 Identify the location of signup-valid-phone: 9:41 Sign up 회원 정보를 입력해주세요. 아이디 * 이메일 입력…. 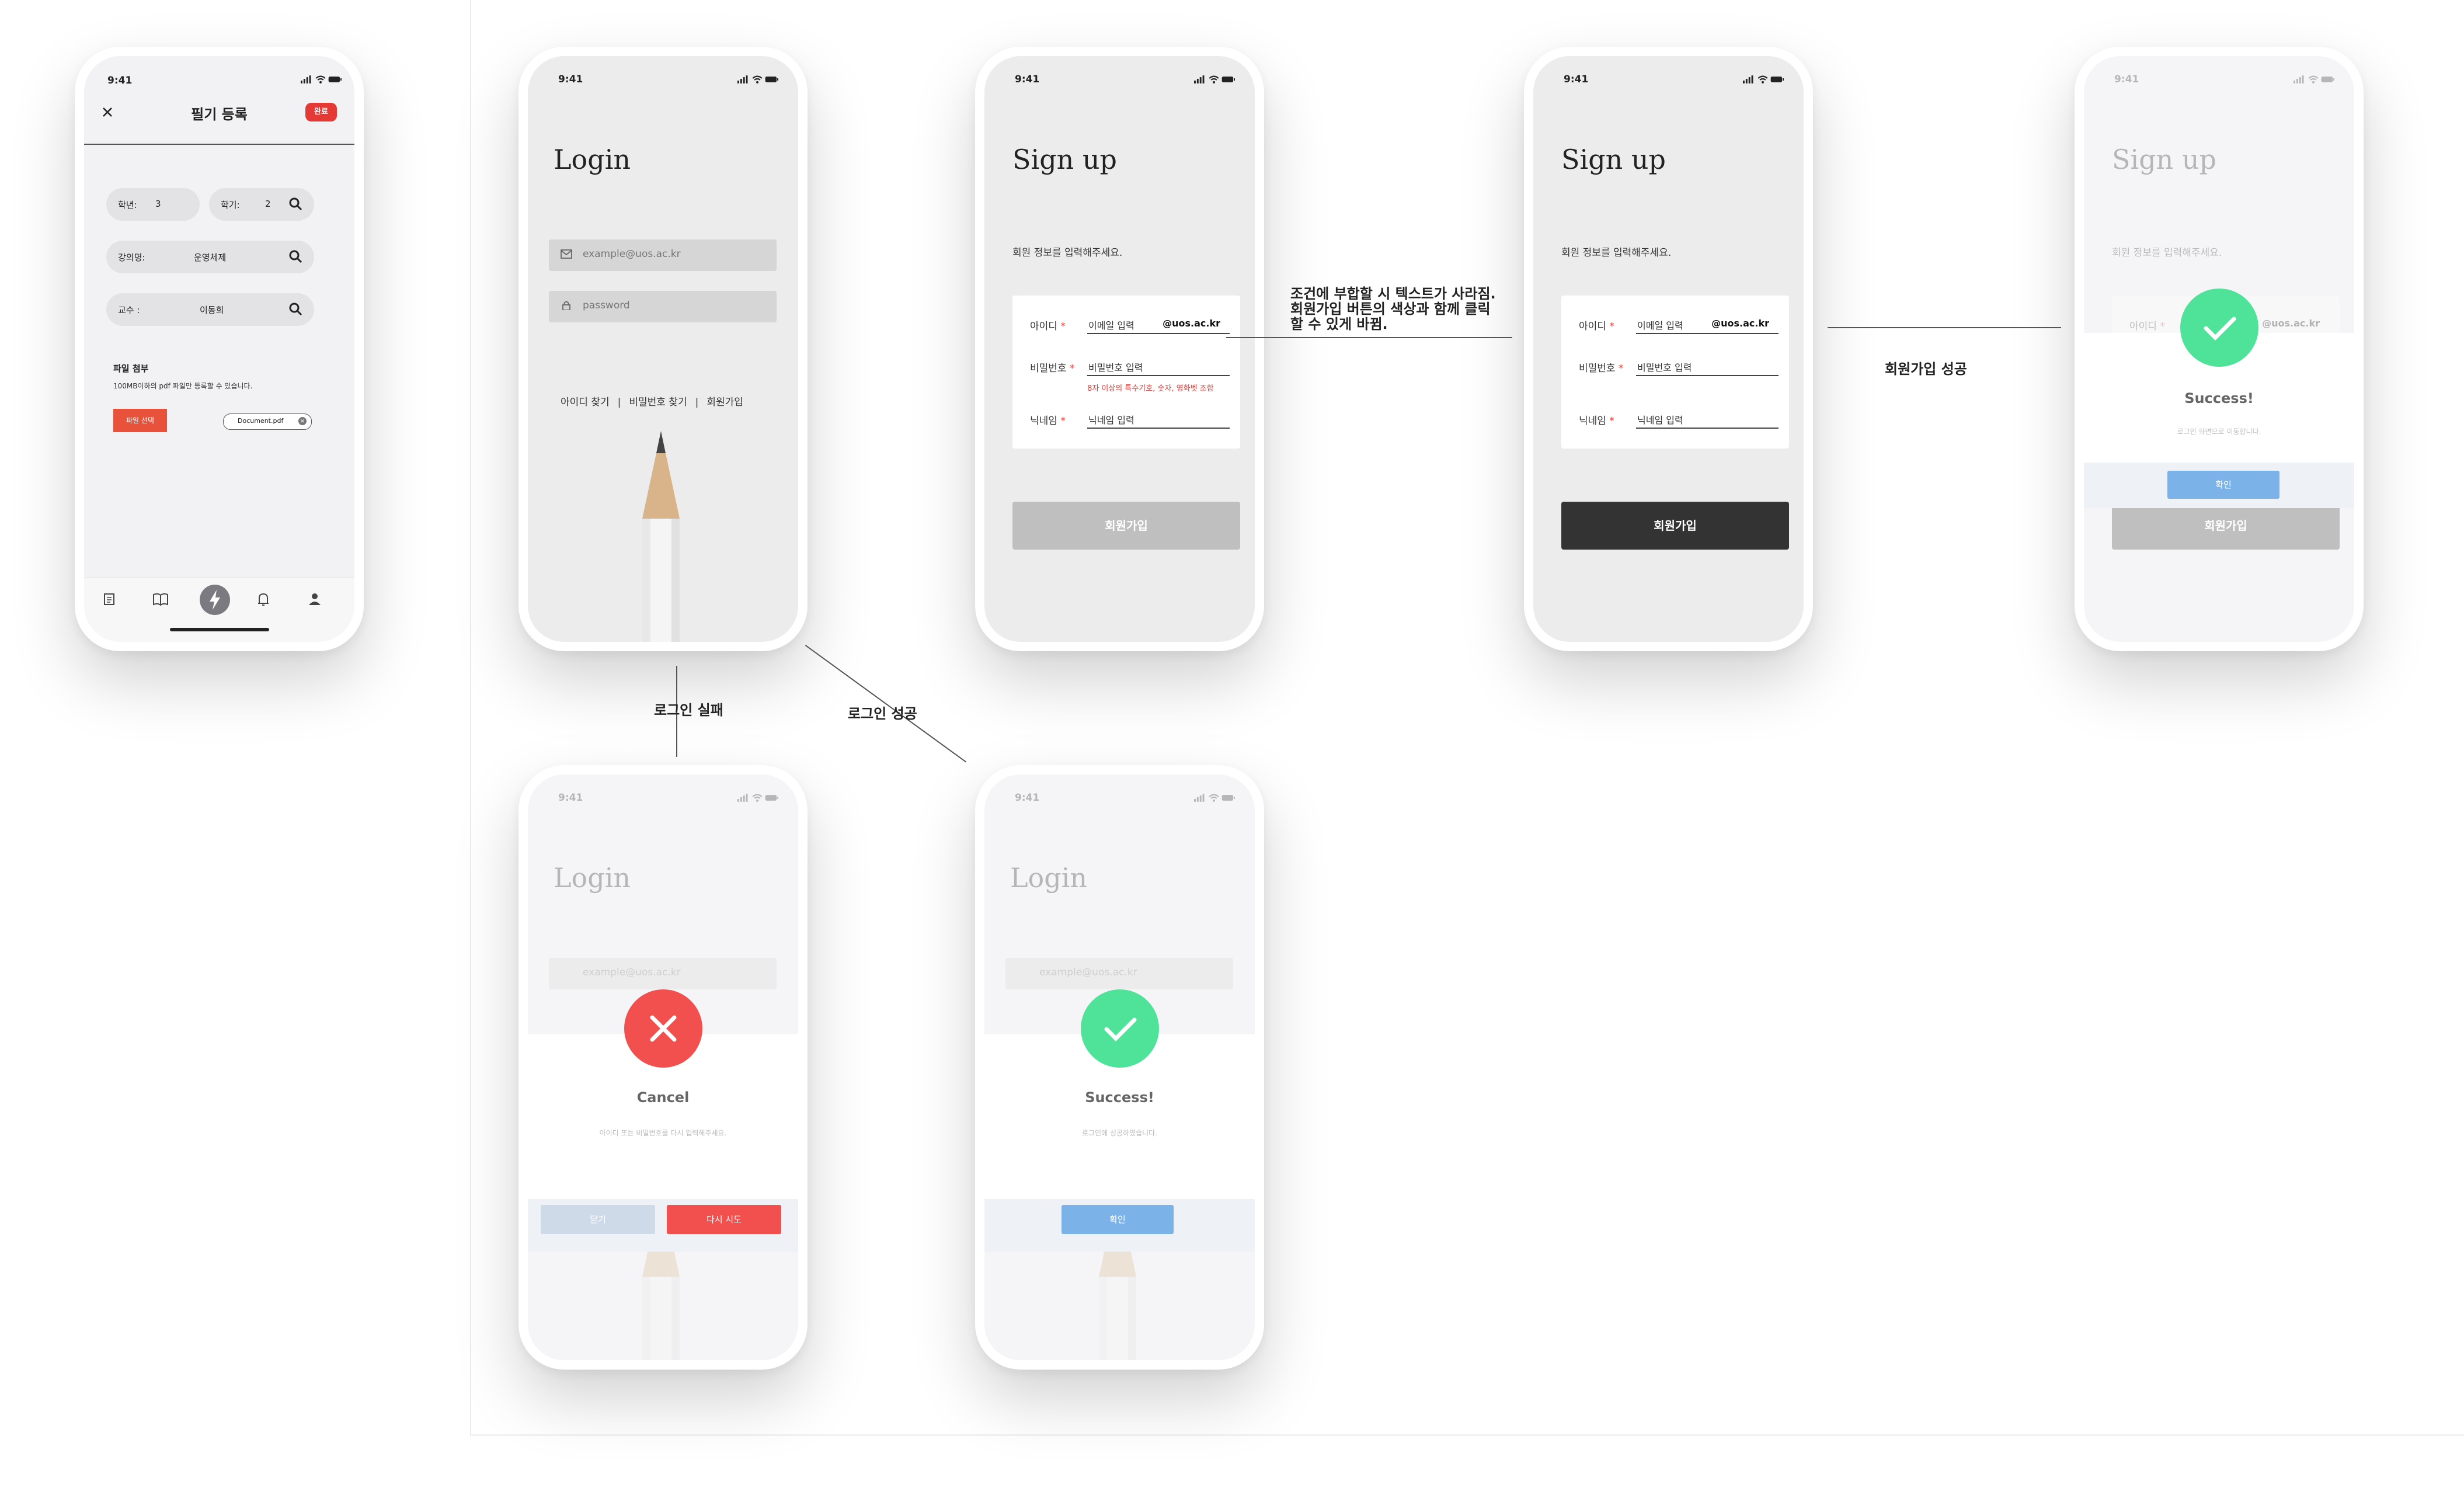
(1669, 349).